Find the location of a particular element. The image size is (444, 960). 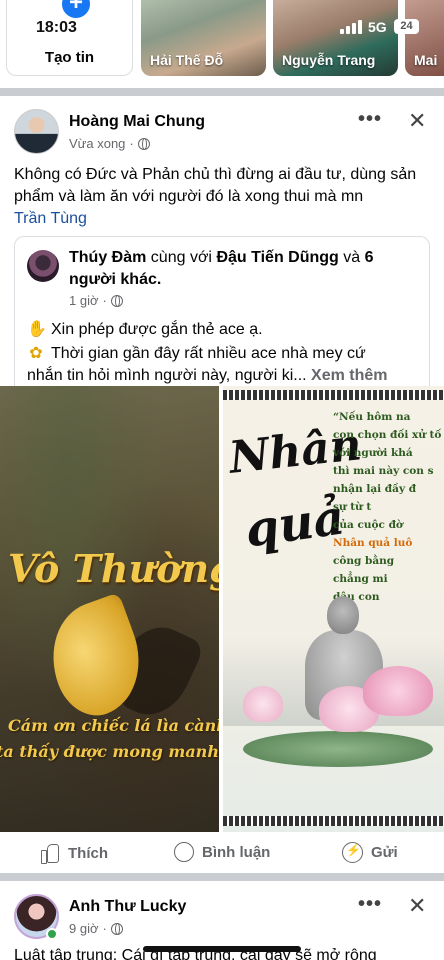

post-meta: Vừa xong · is located at coordinates (109, 143).